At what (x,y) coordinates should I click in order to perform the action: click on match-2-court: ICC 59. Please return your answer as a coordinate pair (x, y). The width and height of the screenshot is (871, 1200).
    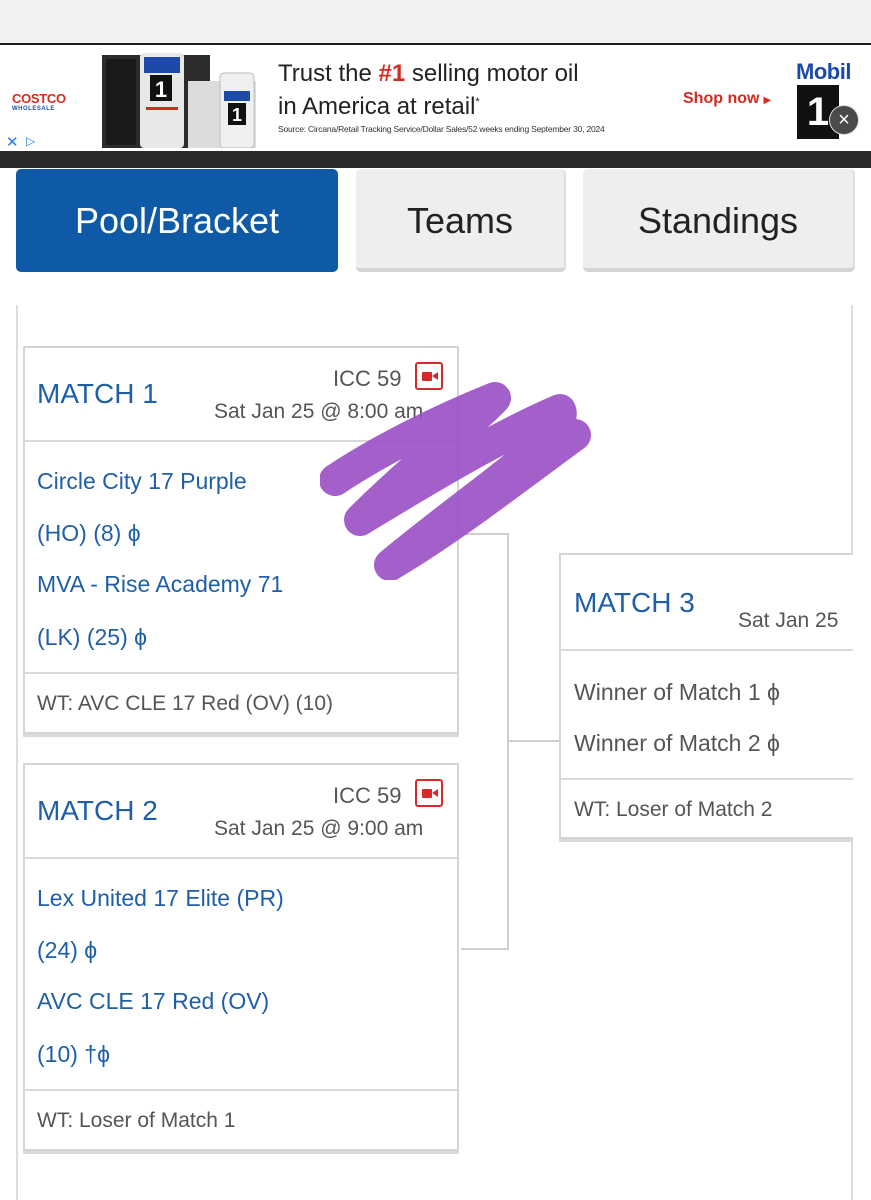
    Looking at the image, I should click on (367, 795).